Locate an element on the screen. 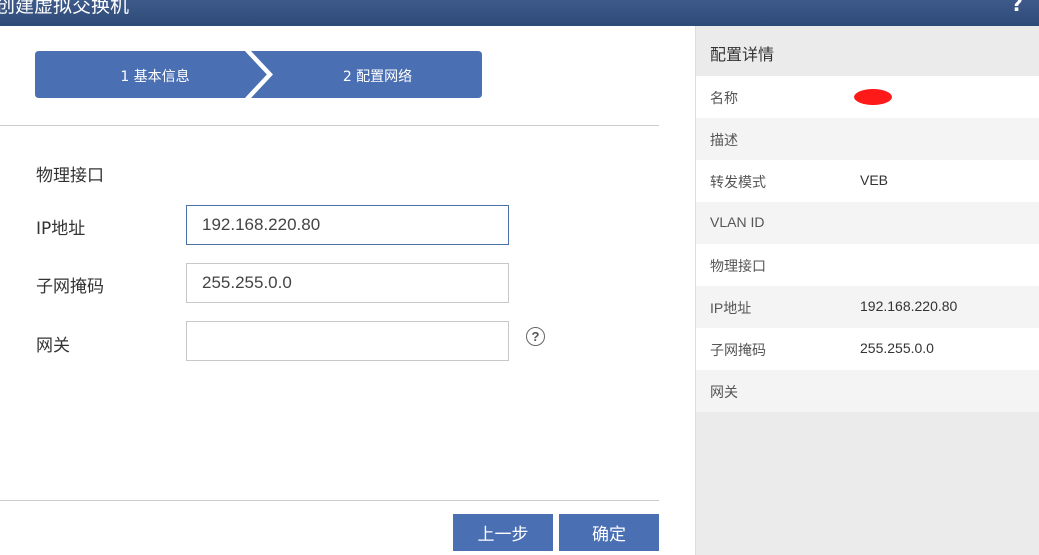 Image resolution: width=1039 pixels, height=555 pixels. detail-value: 255.255.0.0 is located at coordinates (897, 348).